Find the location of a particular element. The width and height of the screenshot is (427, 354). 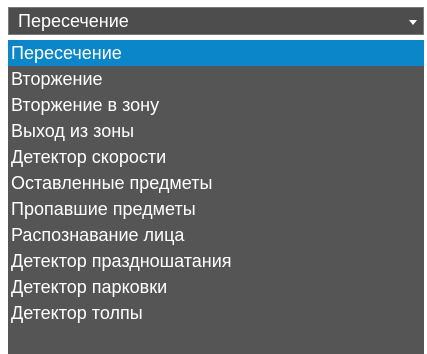

dropdown-option: Детектор парковки is located at coordinates (216, 287).